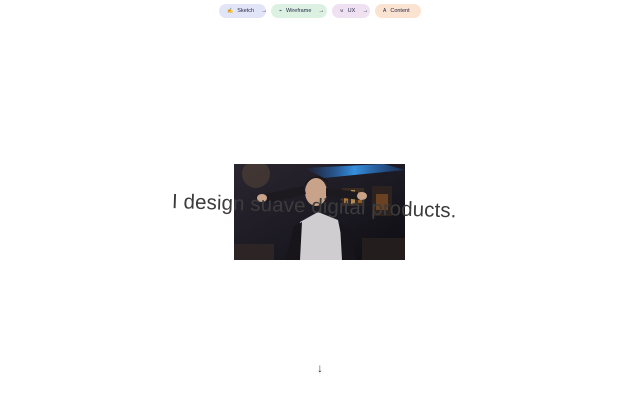 The height and width of the screenshot is (412, 640). I want to click on pill-sketch-label: Sketch, so click(246, 11).